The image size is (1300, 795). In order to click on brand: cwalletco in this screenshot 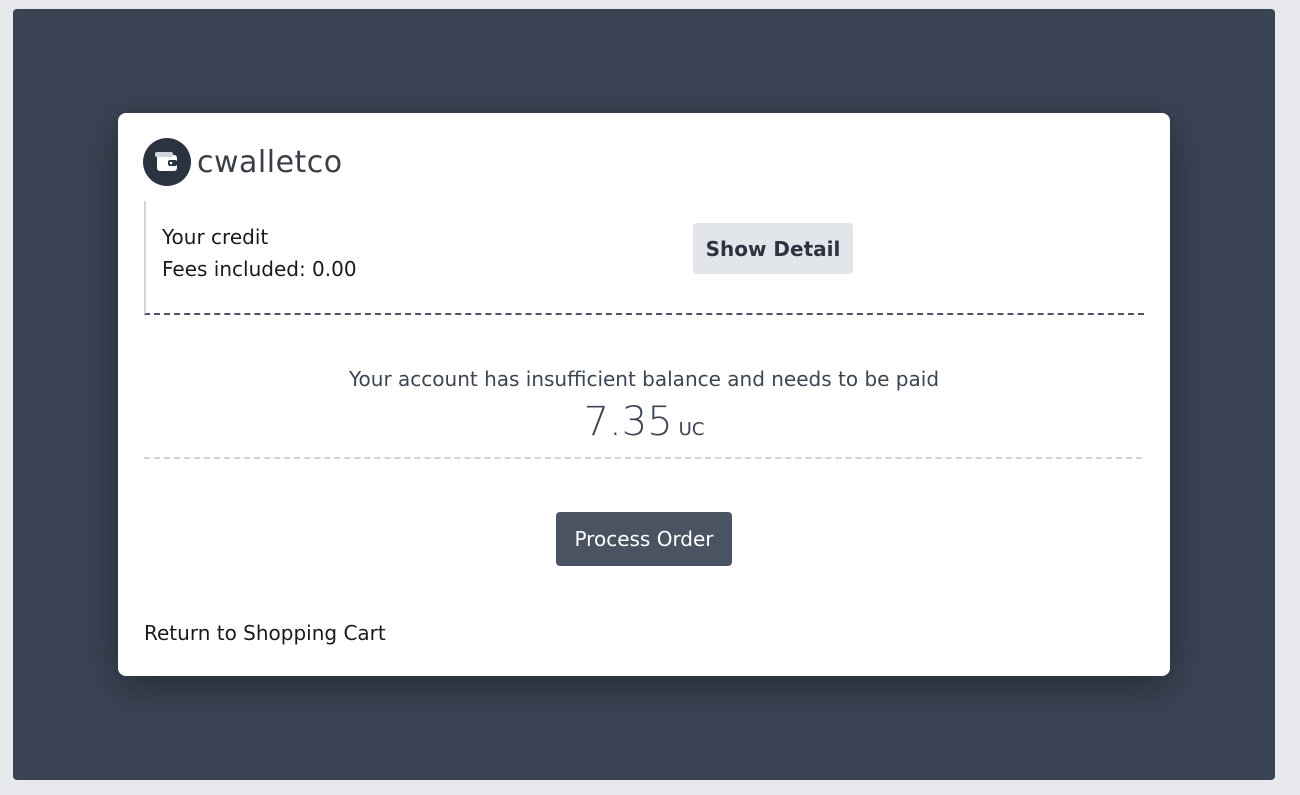, I will do `click(243, 162)`.